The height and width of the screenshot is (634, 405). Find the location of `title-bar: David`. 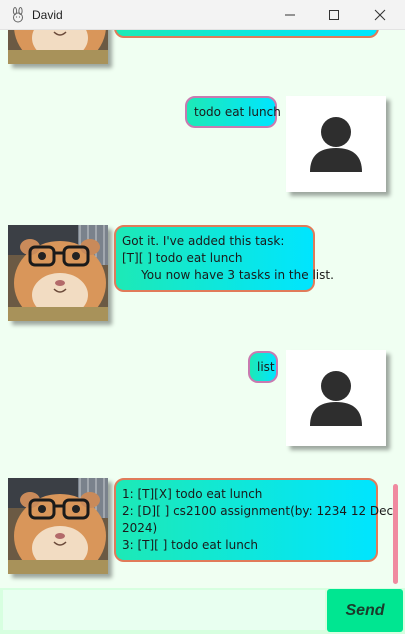

title-bar: David is located at coordinates (202, 15).